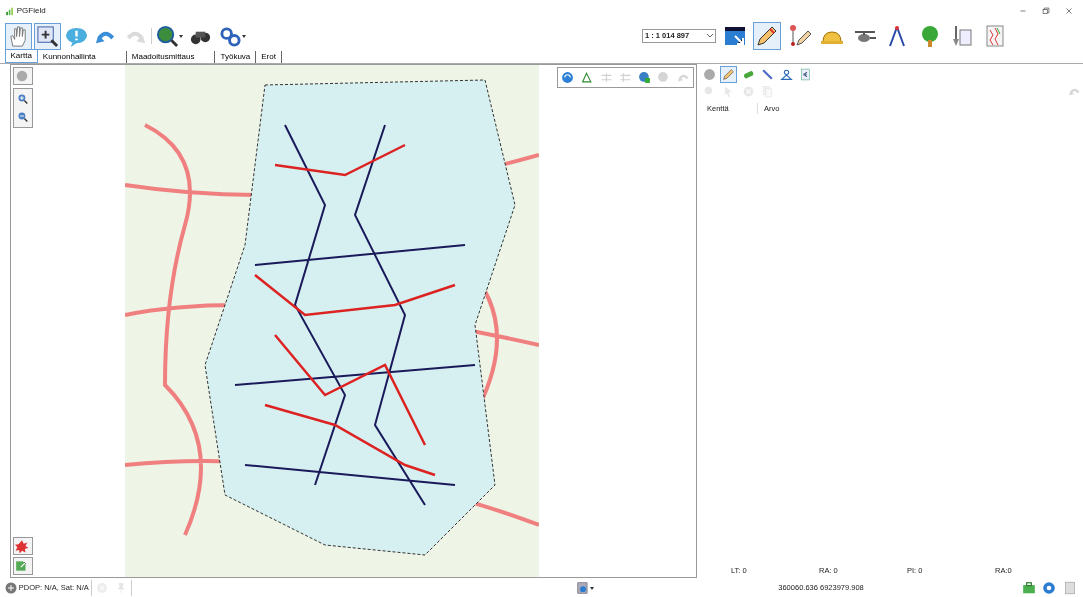 The width and height of the screenshot is (1083, 597). Describe the element at coordinates (587, 77) in the screenshot. I see `node-line-icon` at that location.